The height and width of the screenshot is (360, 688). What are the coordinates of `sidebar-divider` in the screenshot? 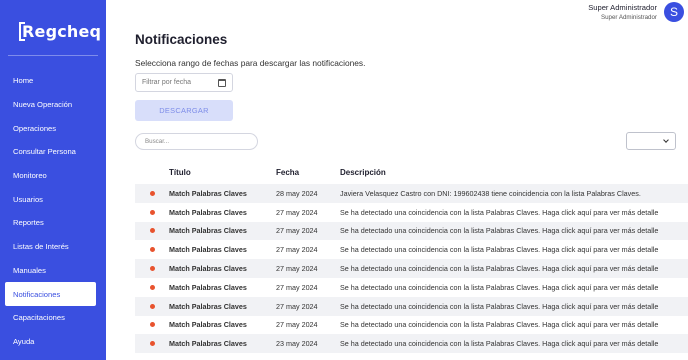 It's located at (53, 55).